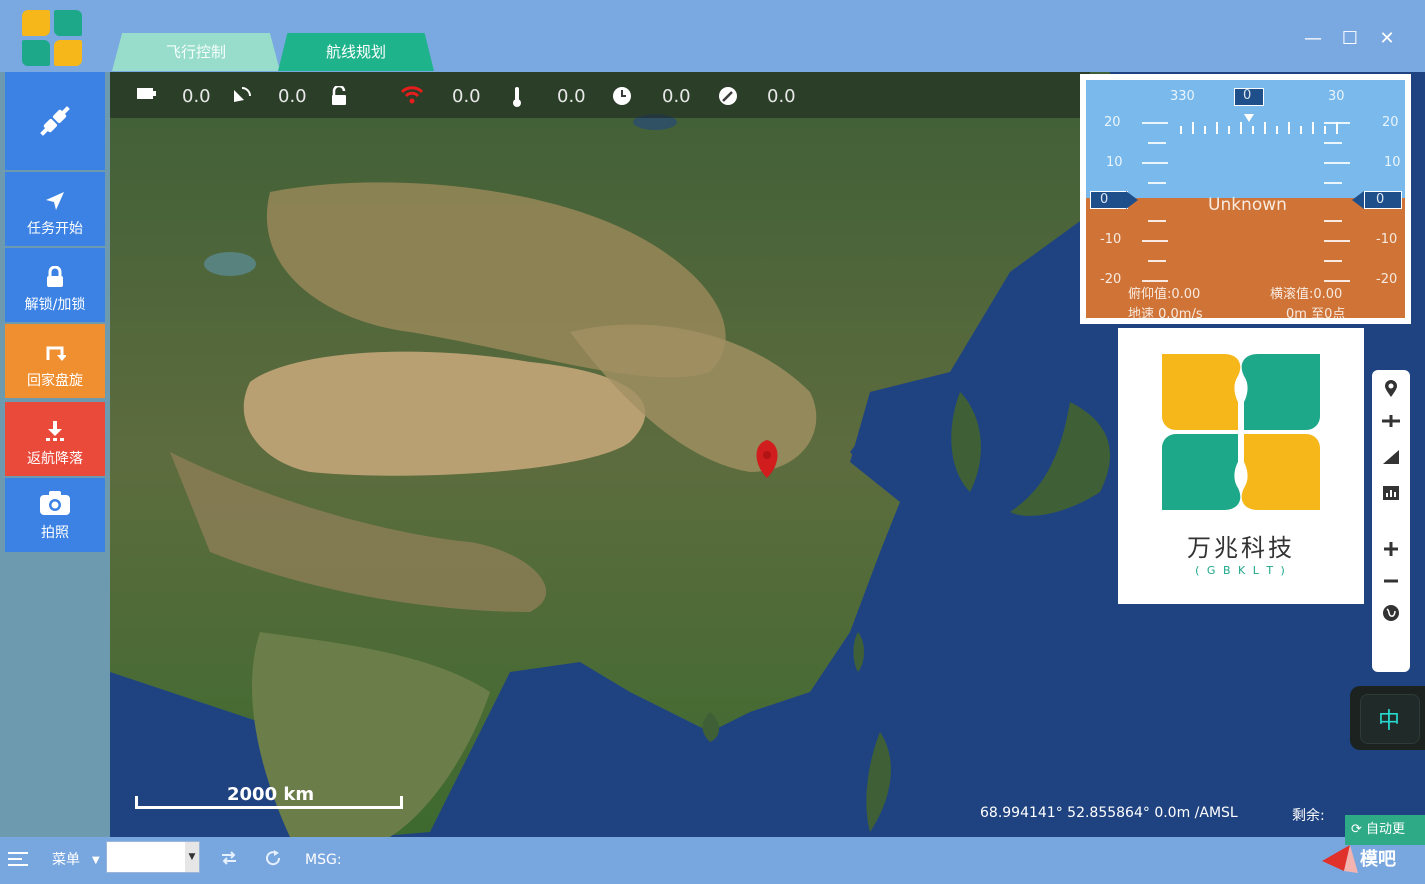  I want to click on brand-logo, so click(1241, 432).